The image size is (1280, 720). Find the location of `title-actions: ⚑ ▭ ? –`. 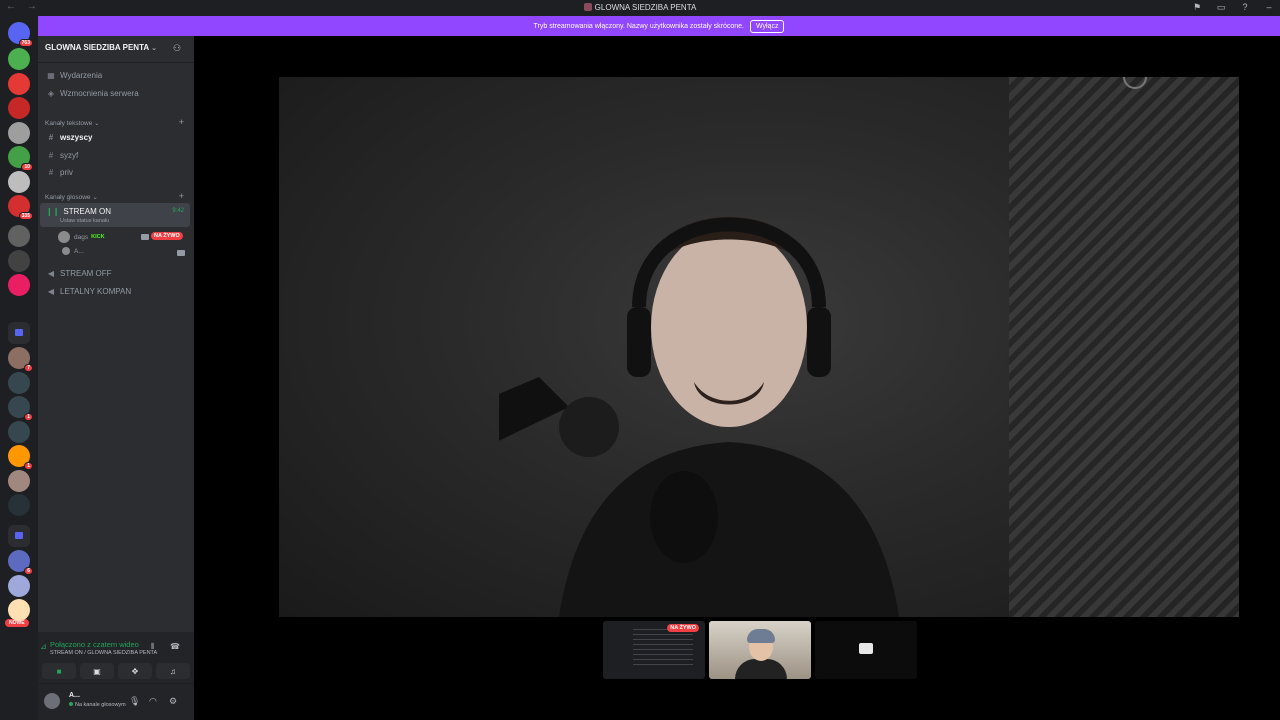

title-actions: ⚑ ▭ ? – is located at coordinates (1233, 7).